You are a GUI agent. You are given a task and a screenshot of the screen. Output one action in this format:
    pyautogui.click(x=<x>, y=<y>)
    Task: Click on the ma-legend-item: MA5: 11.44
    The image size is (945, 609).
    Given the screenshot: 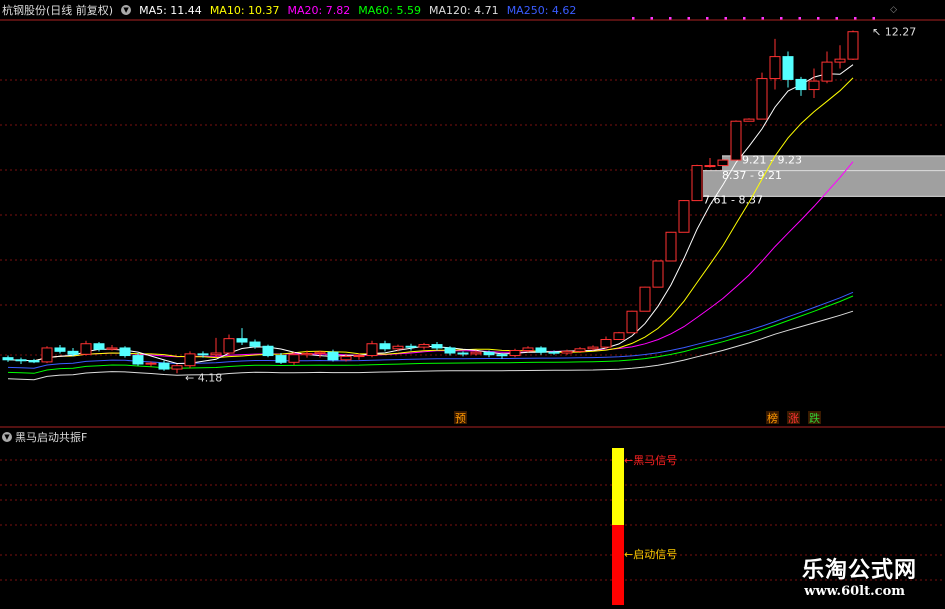 What is the action you would take?
    pyautogui.click(x=170, y=10)
    